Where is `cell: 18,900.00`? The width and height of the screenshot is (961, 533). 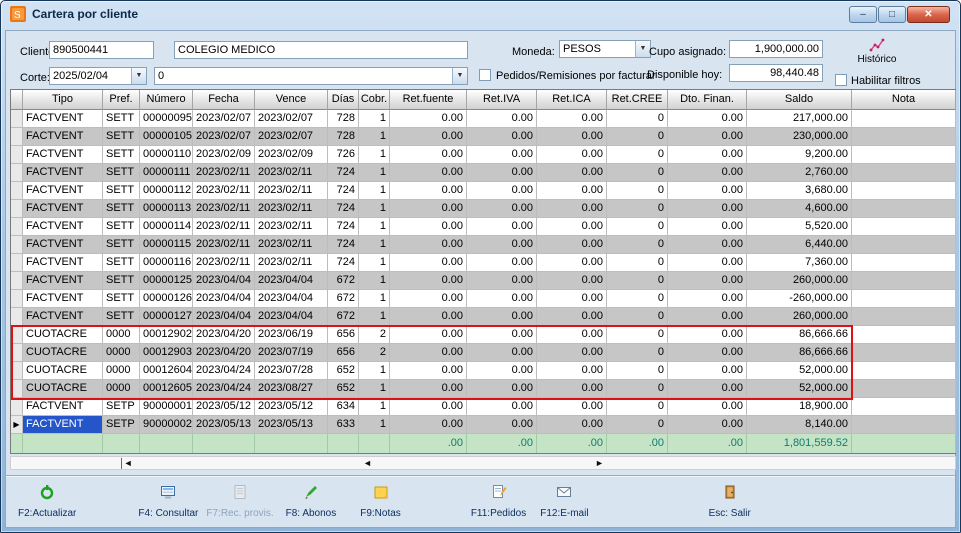
cell: 18,900.00 is located at coordinates (799, 407).